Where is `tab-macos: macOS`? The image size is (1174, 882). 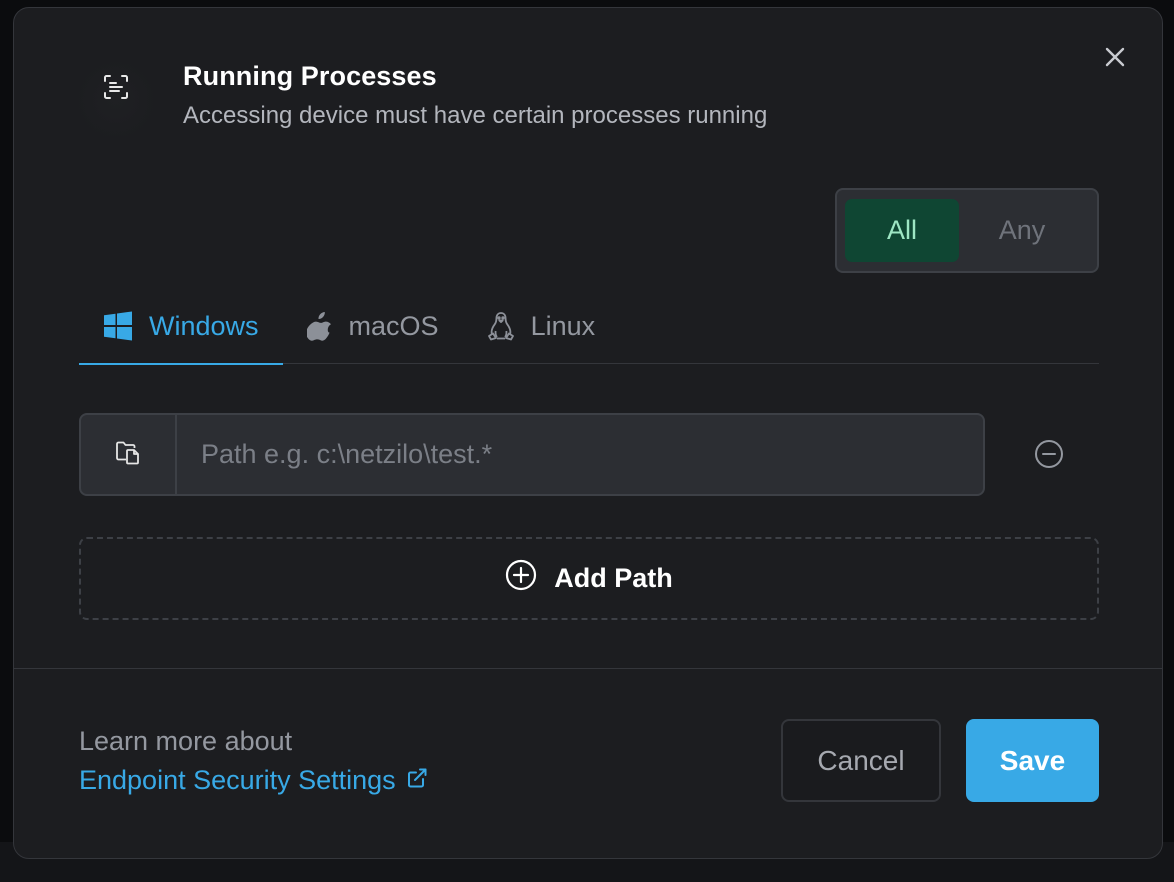
tab-macos: macOS is located at coordinates (373, 327).